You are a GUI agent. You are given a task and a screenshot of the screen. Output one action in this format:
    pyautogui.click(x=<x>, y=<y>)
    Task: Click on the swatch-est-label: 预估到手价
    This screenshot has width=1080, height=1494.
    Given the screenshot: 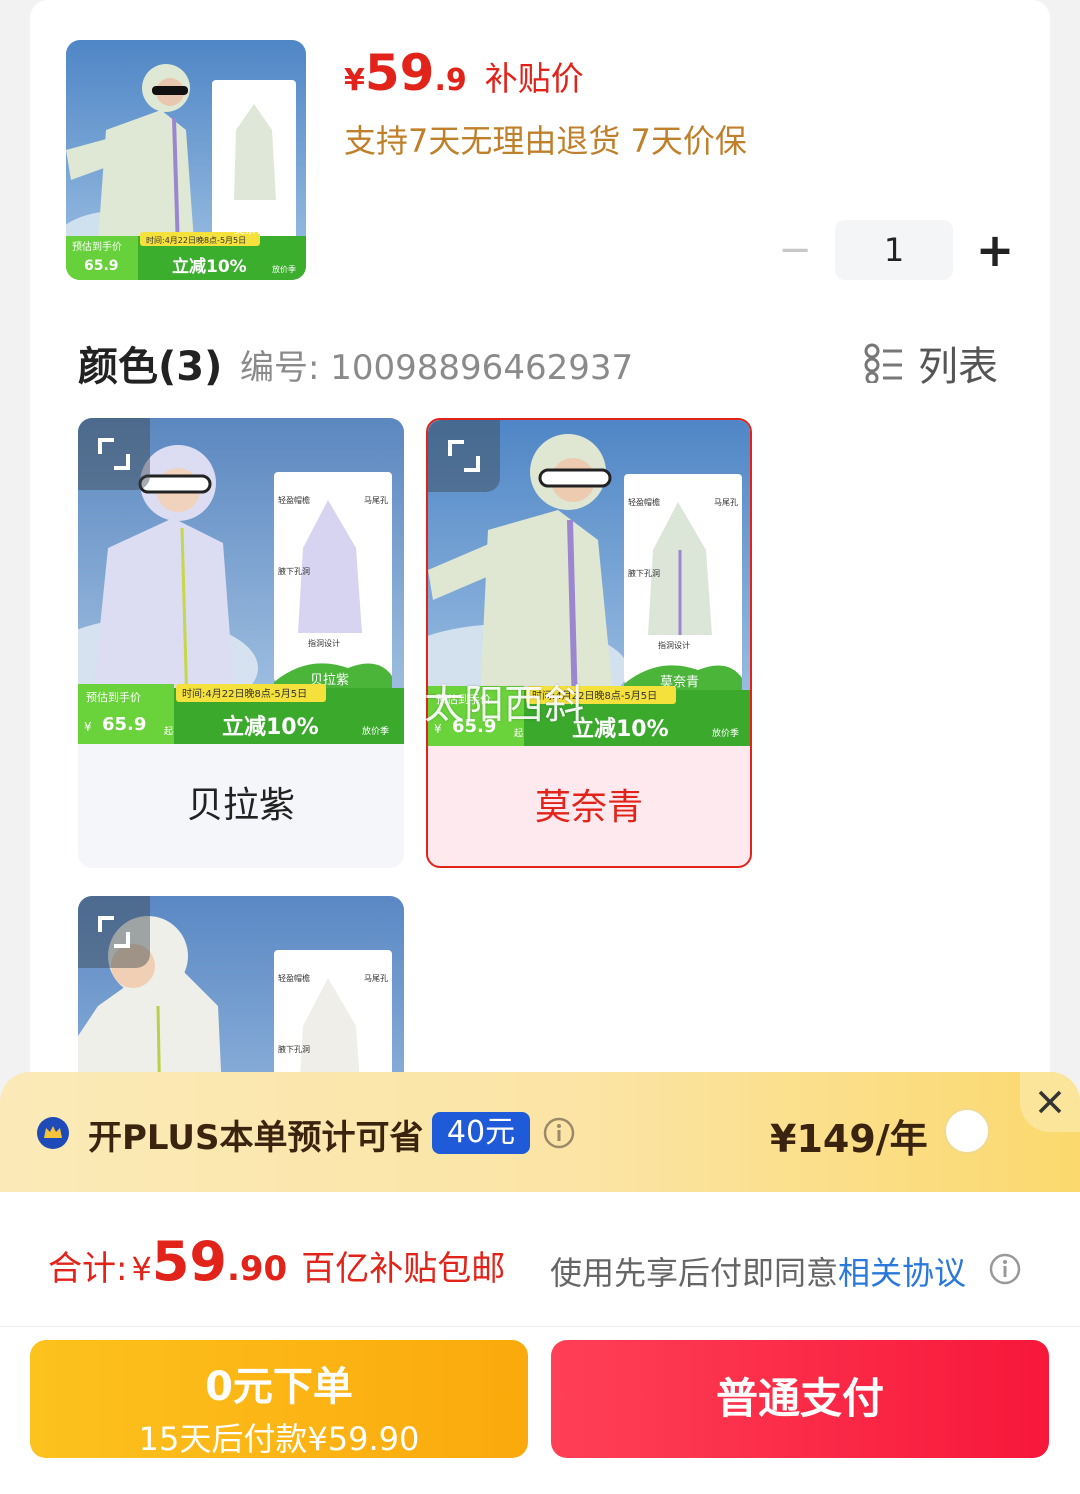 What is the action you would take?
    pyautogui.click(x=113, y=697)
    